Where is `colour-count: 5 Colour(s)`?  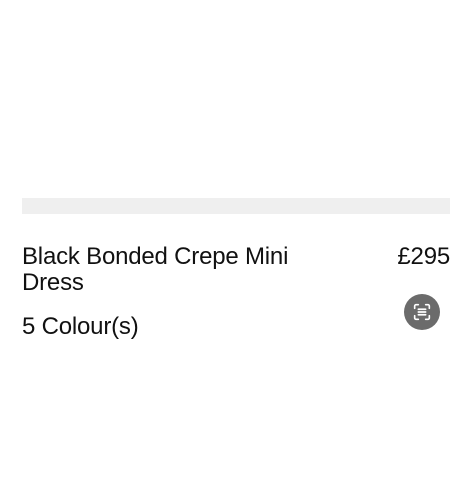
colour-count: 5 Colour(s) is located at coordinates (80, 326).